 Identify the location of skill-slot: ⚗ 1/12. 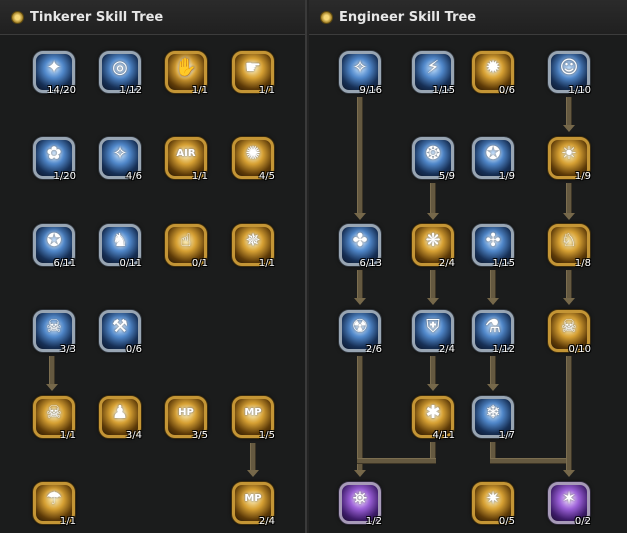
(493, 332).